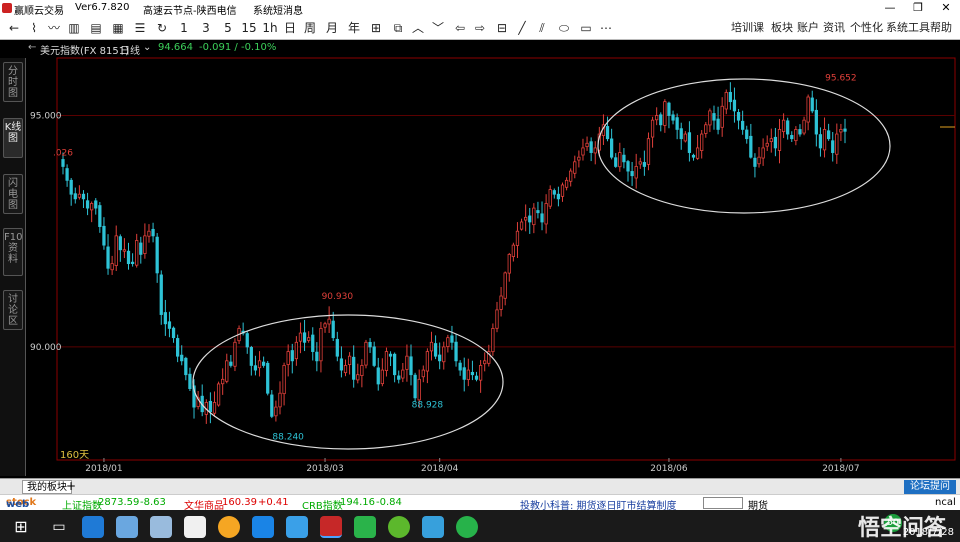  Describe the element at coordinates (34, 28) in the screenshot. I see `line-chart-icon: ⌇` at that location.